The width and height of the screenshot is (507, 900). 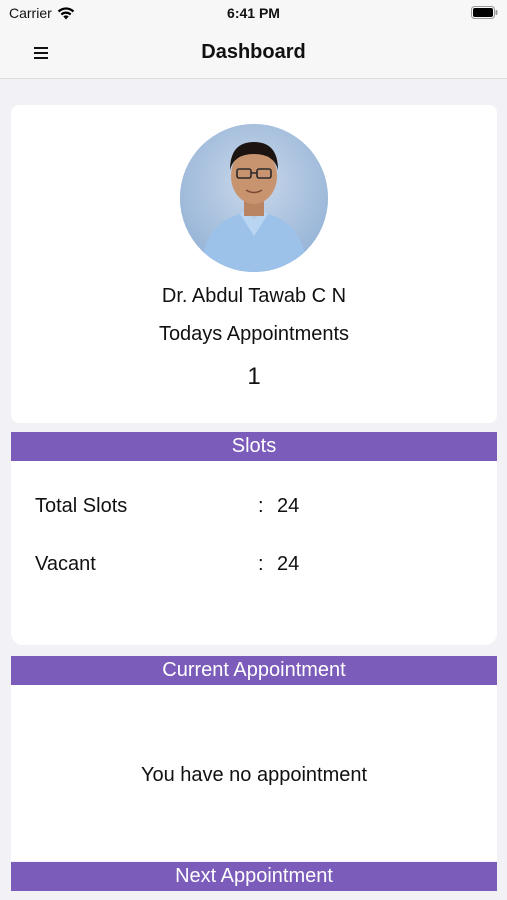 I want to click on doctor-name: Dr. Abdul Tawab C N, so click(x=254, y=296).